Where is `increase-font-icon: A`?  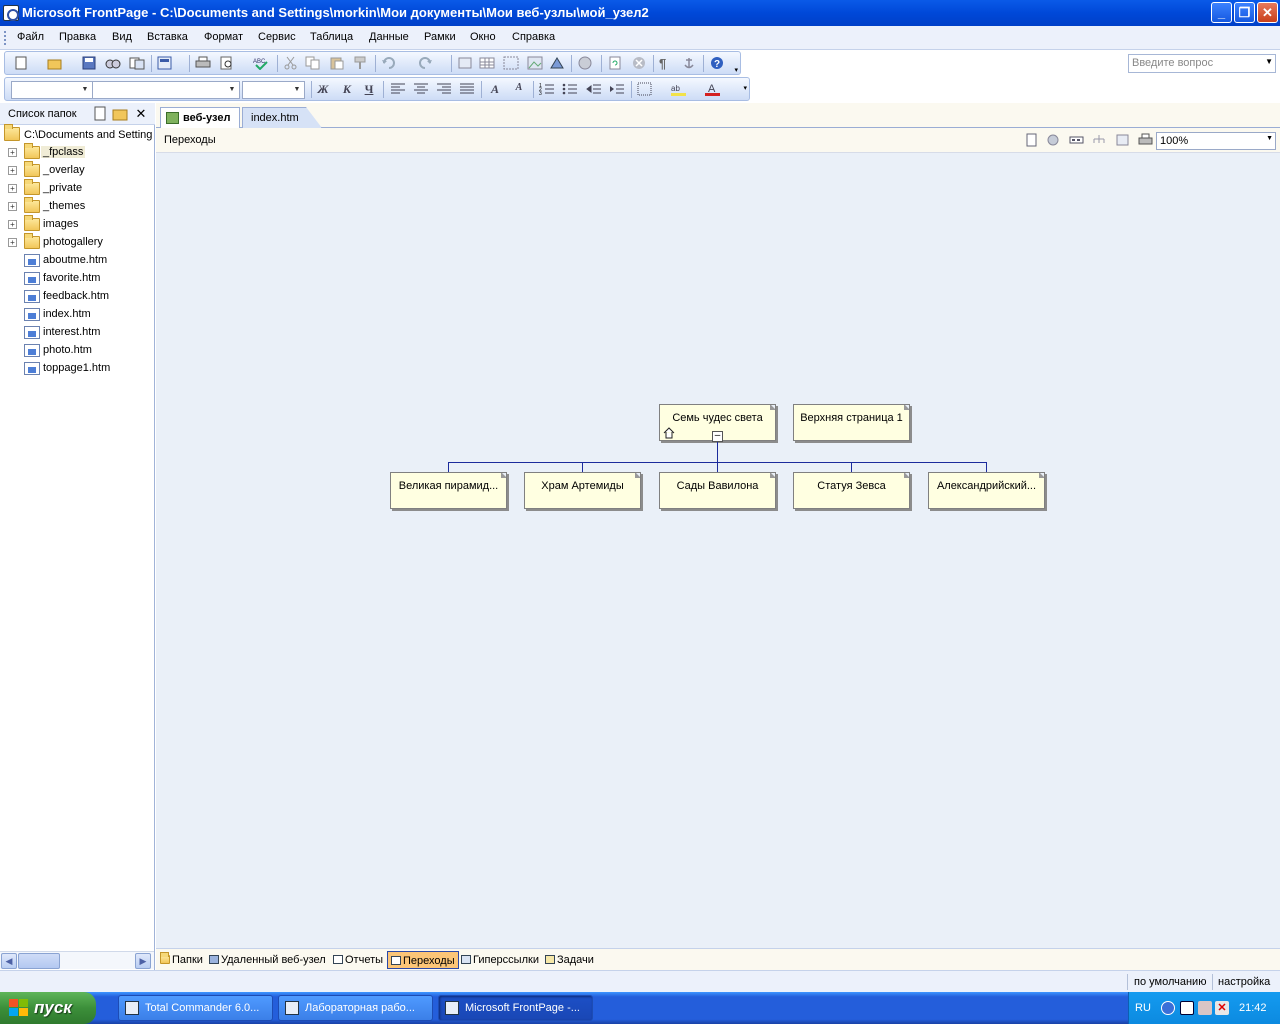
increase-font-icon: A is located at coordinates (495, 89).